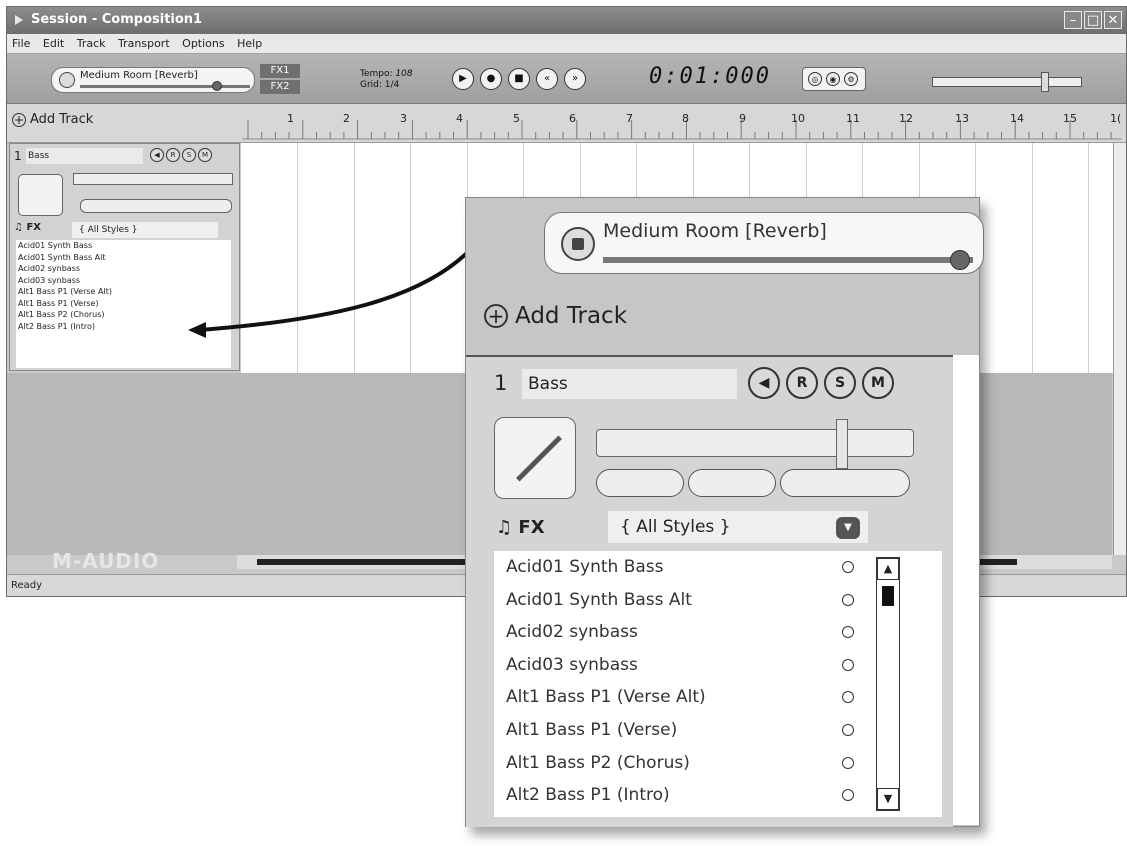 This screenshot has width=1127, height=857. I want to click on zoom-fx-name: Medium Room [Reverb], so click(715, 231).